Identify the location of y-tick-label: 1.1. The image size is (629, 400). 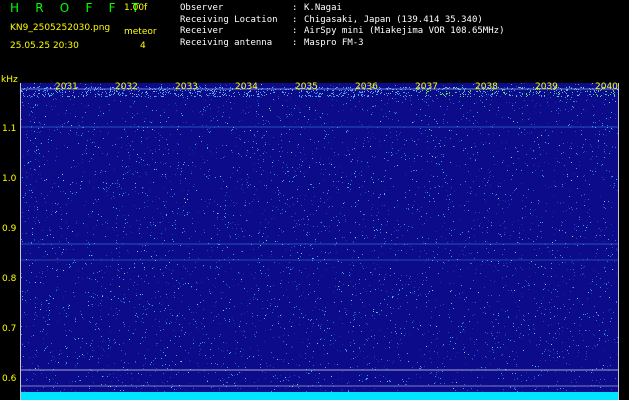
(9, 129).